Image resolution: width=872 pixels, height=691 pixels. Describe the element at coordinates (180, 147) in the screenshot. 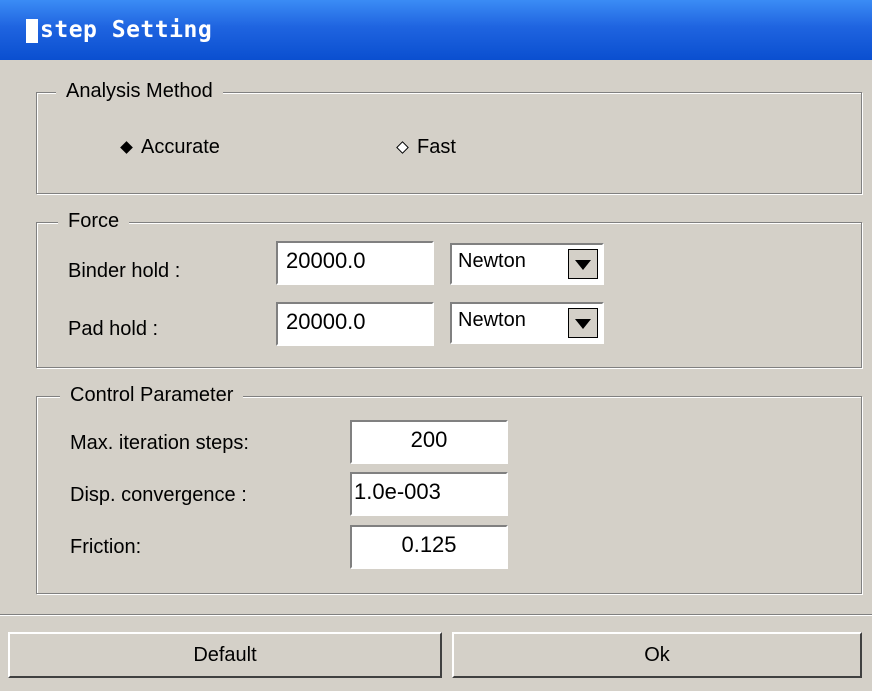

I see `radio-accurate-label: Accurate` at that location.